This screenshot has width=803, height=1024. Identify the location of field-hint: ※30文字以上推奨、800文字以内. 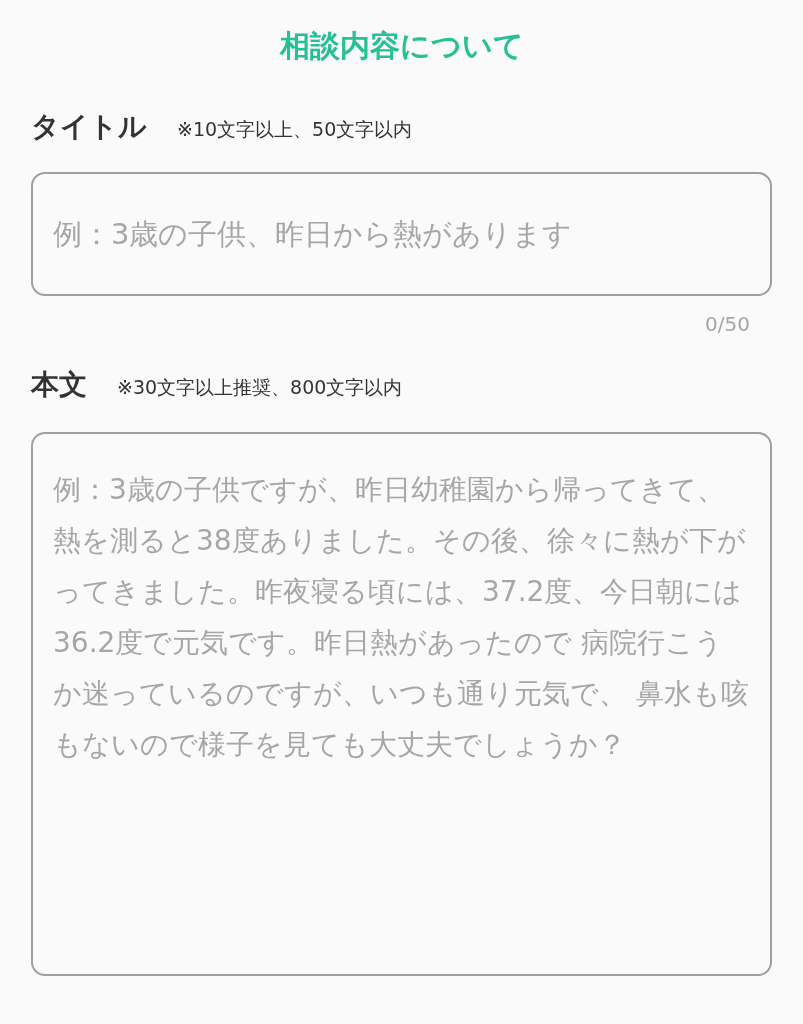
(260, 387).